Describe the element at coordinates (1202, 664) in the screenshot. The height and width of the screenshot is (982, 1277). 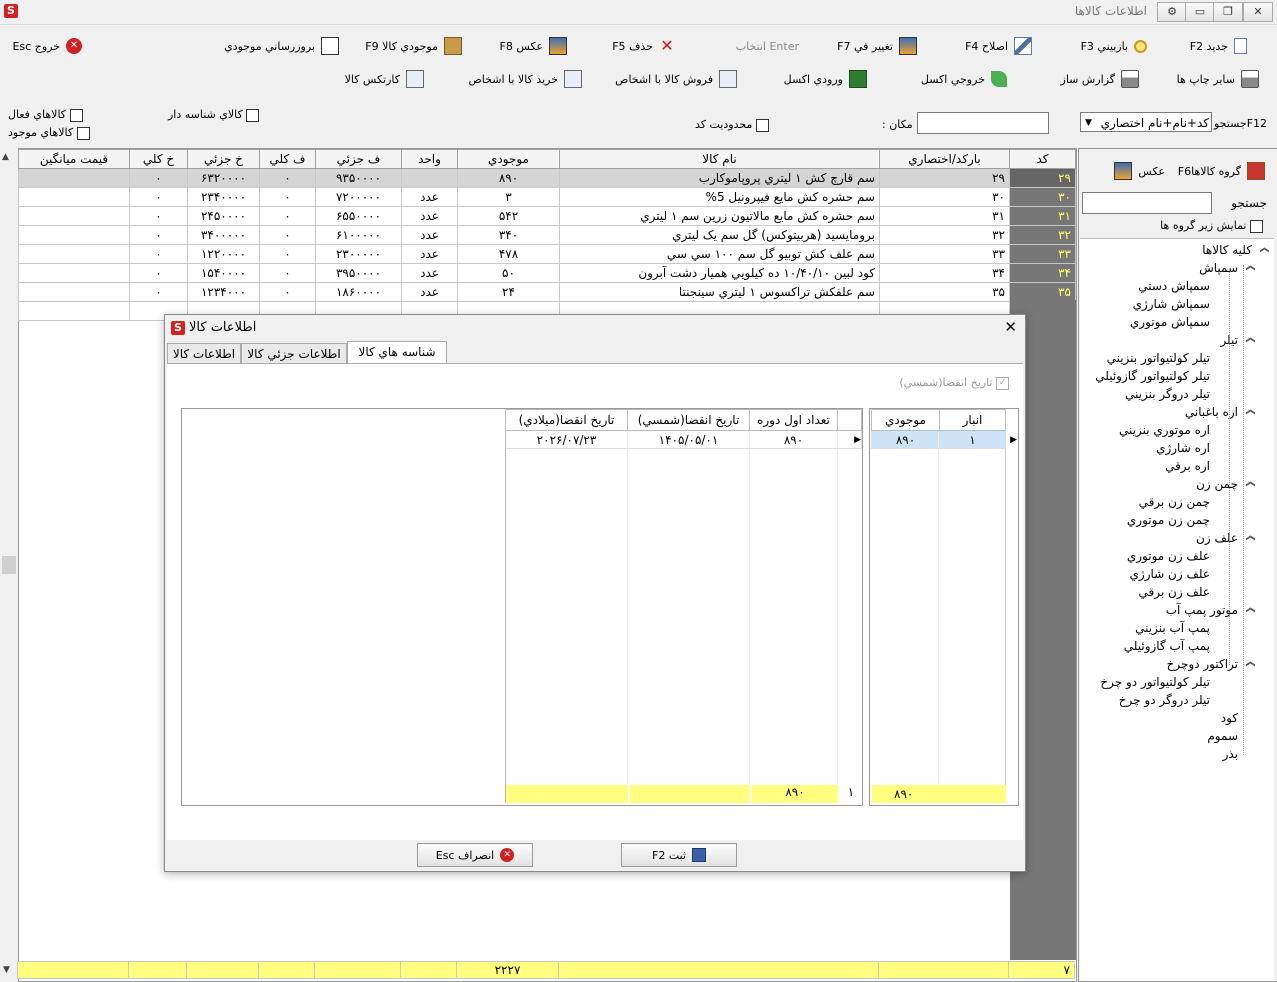
I see `tree-node: تراکتور دوچرخ` at that location.